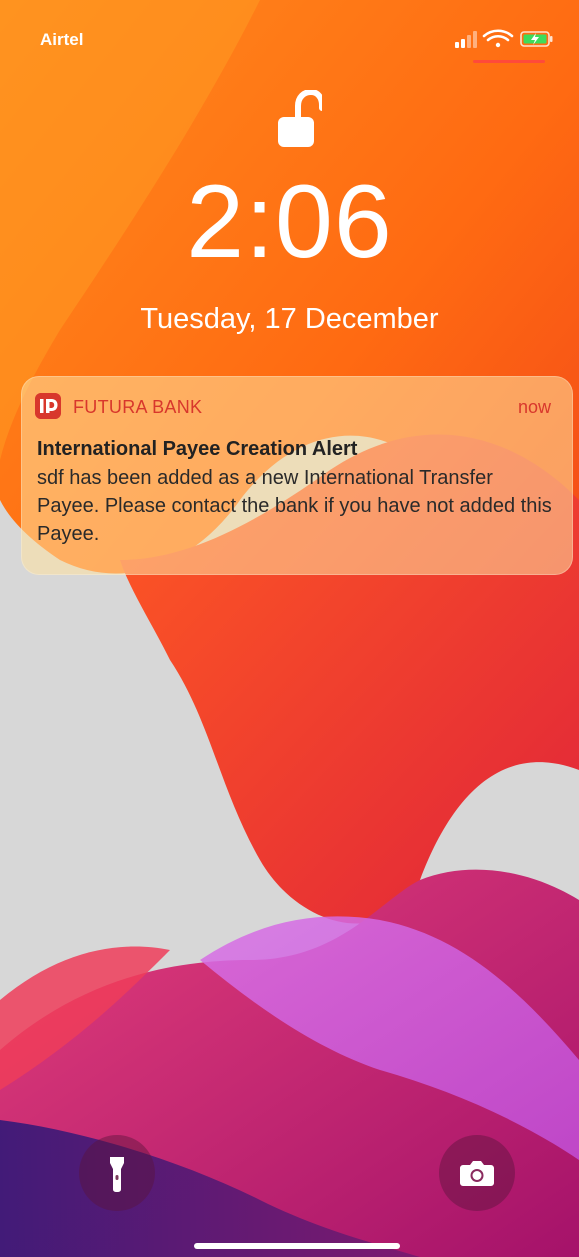  What do you see at coordinates (534, 407) in the screenshot?
I see `notification-time: now` at bounding box center [534, 407].